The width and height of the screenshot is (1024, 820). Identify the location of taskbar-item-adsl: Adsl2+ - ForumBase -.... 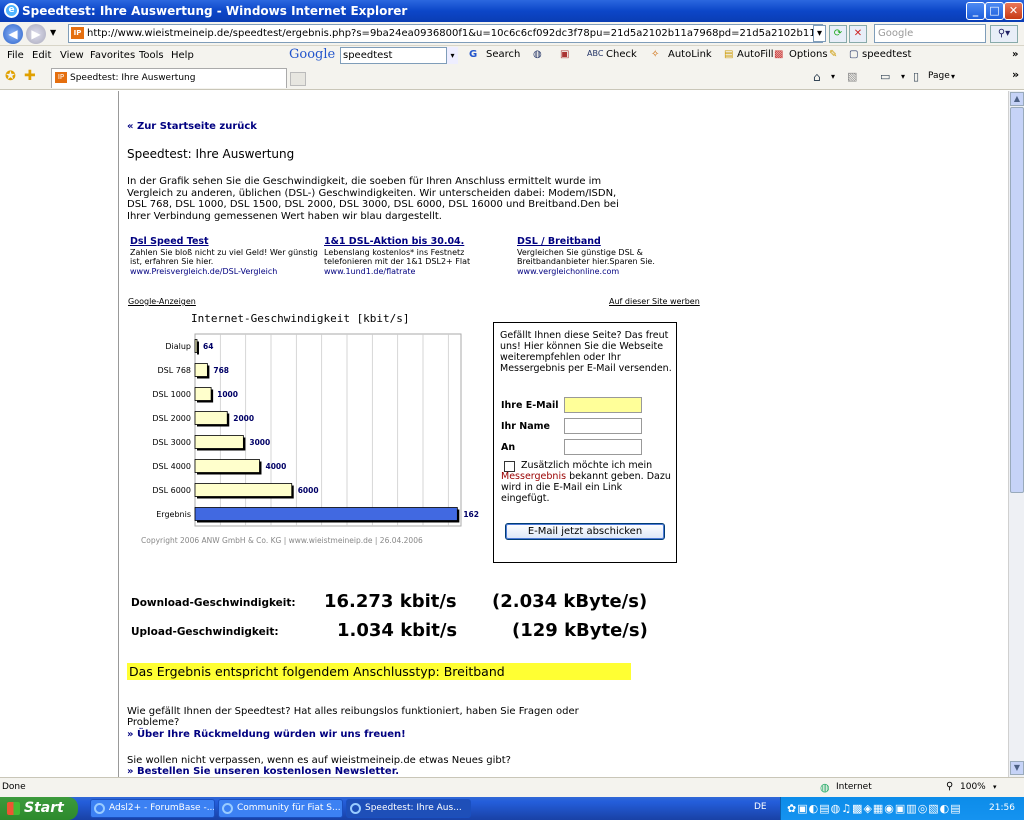
(152, 808).